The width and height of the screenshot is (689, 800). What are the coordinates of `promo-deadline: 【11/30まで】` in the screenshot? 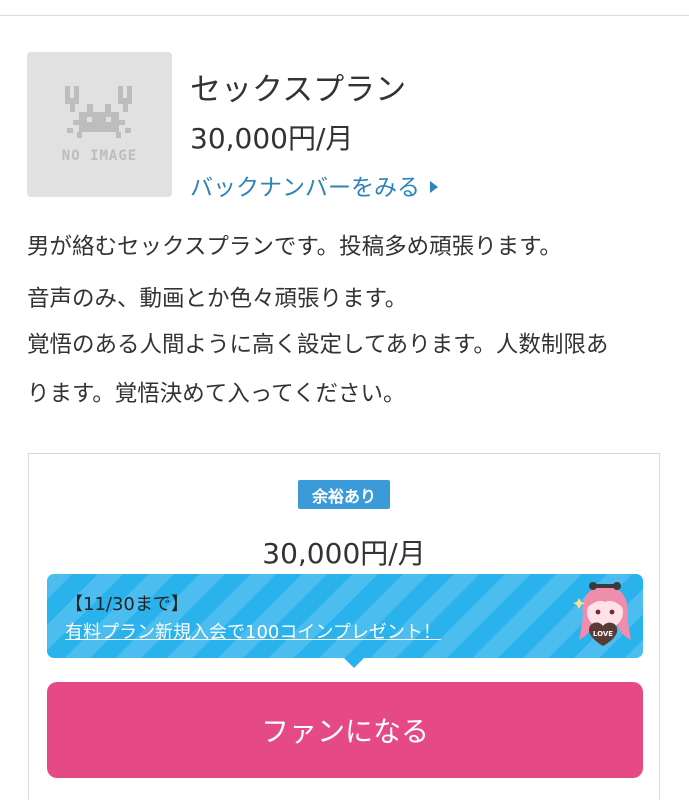 It's located at (127, 604).